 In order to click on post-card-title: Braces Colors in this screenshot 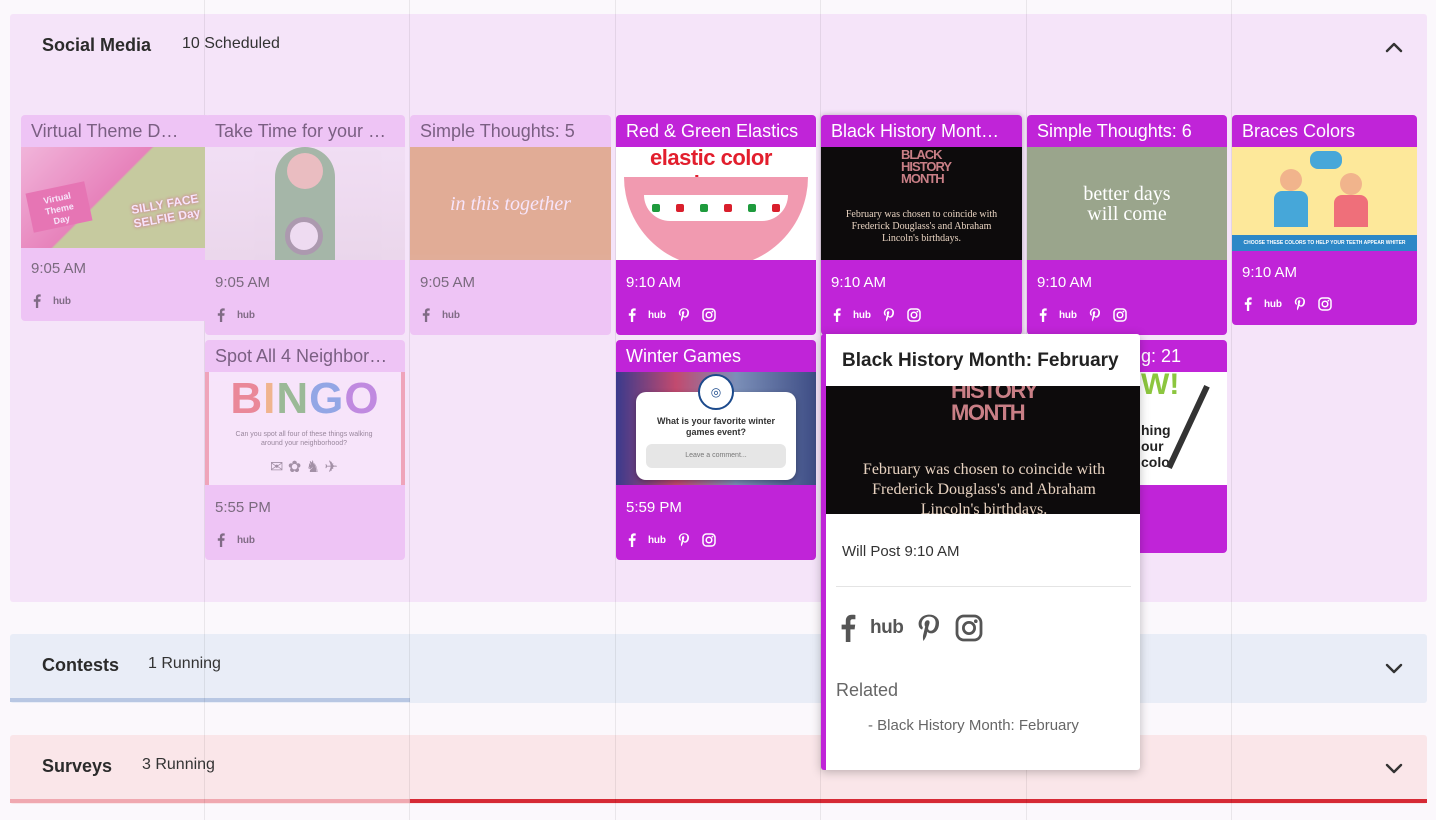, I will do `click(1299, 131)`.